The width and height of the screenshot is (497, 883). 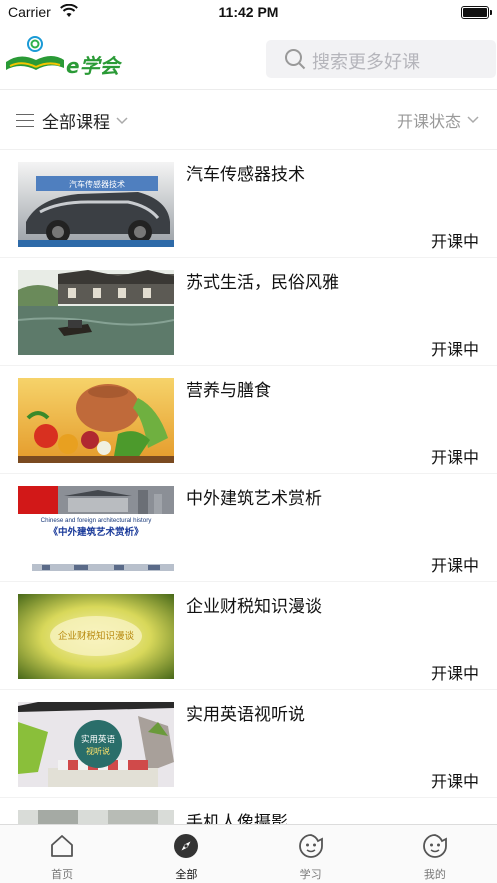 What do you see at coordinates (76, 123) in the screenshot?
I see `all-courses-label: 全部课程` at bounding box center [76, 123].